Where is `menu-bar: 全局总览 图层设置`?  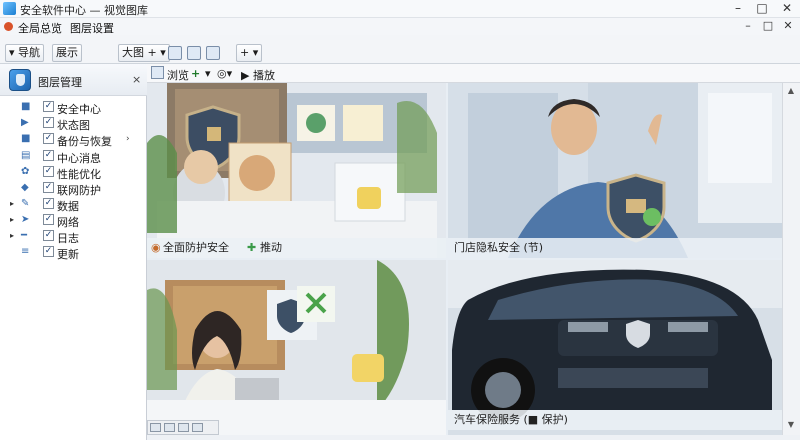
menu-bar: 全局总览 图层设置 is located at coordinates (400, 26).